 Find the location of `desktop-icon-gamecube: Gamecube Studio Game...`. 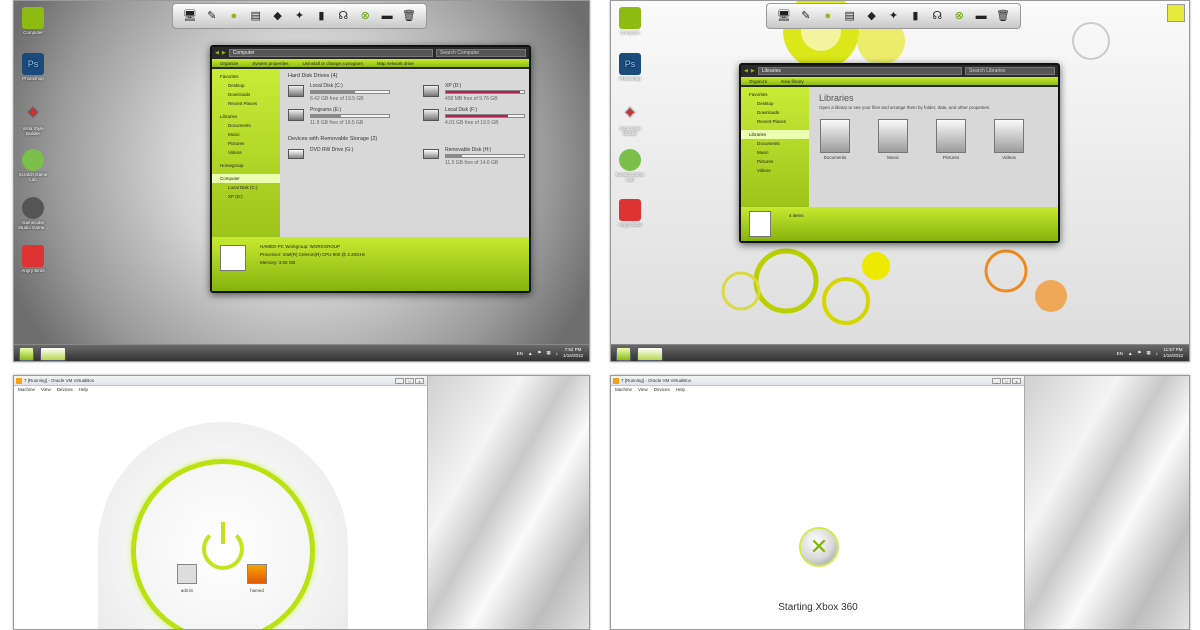

desktop-icon-gamecube: Gamecube Studio Game... is located at coordinates (33, 213).